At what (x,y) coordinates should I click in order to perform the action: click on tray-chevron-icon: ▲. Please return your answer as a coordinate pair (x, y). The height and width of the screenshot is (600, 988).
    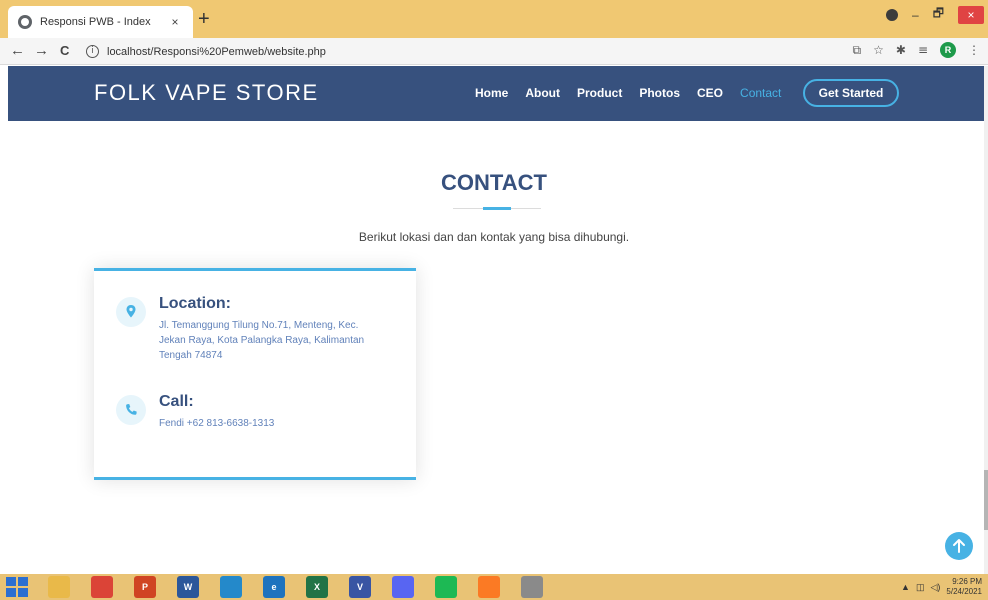
    Looking at the image, I should click on (905, 587).